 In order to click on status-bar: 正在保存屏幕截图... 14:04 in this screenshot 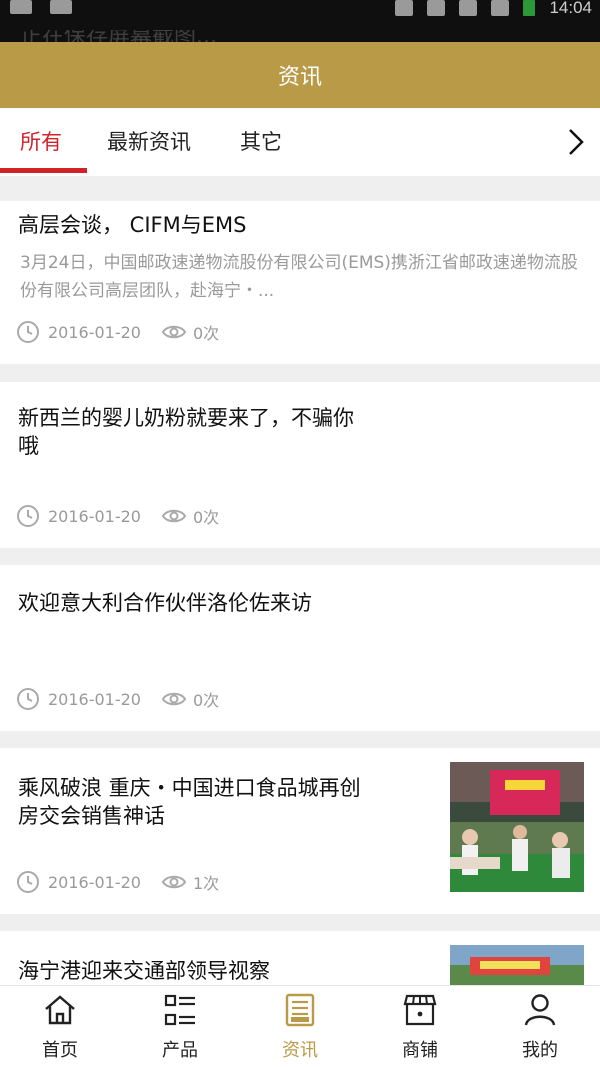, I will do `click(300, 21)`.